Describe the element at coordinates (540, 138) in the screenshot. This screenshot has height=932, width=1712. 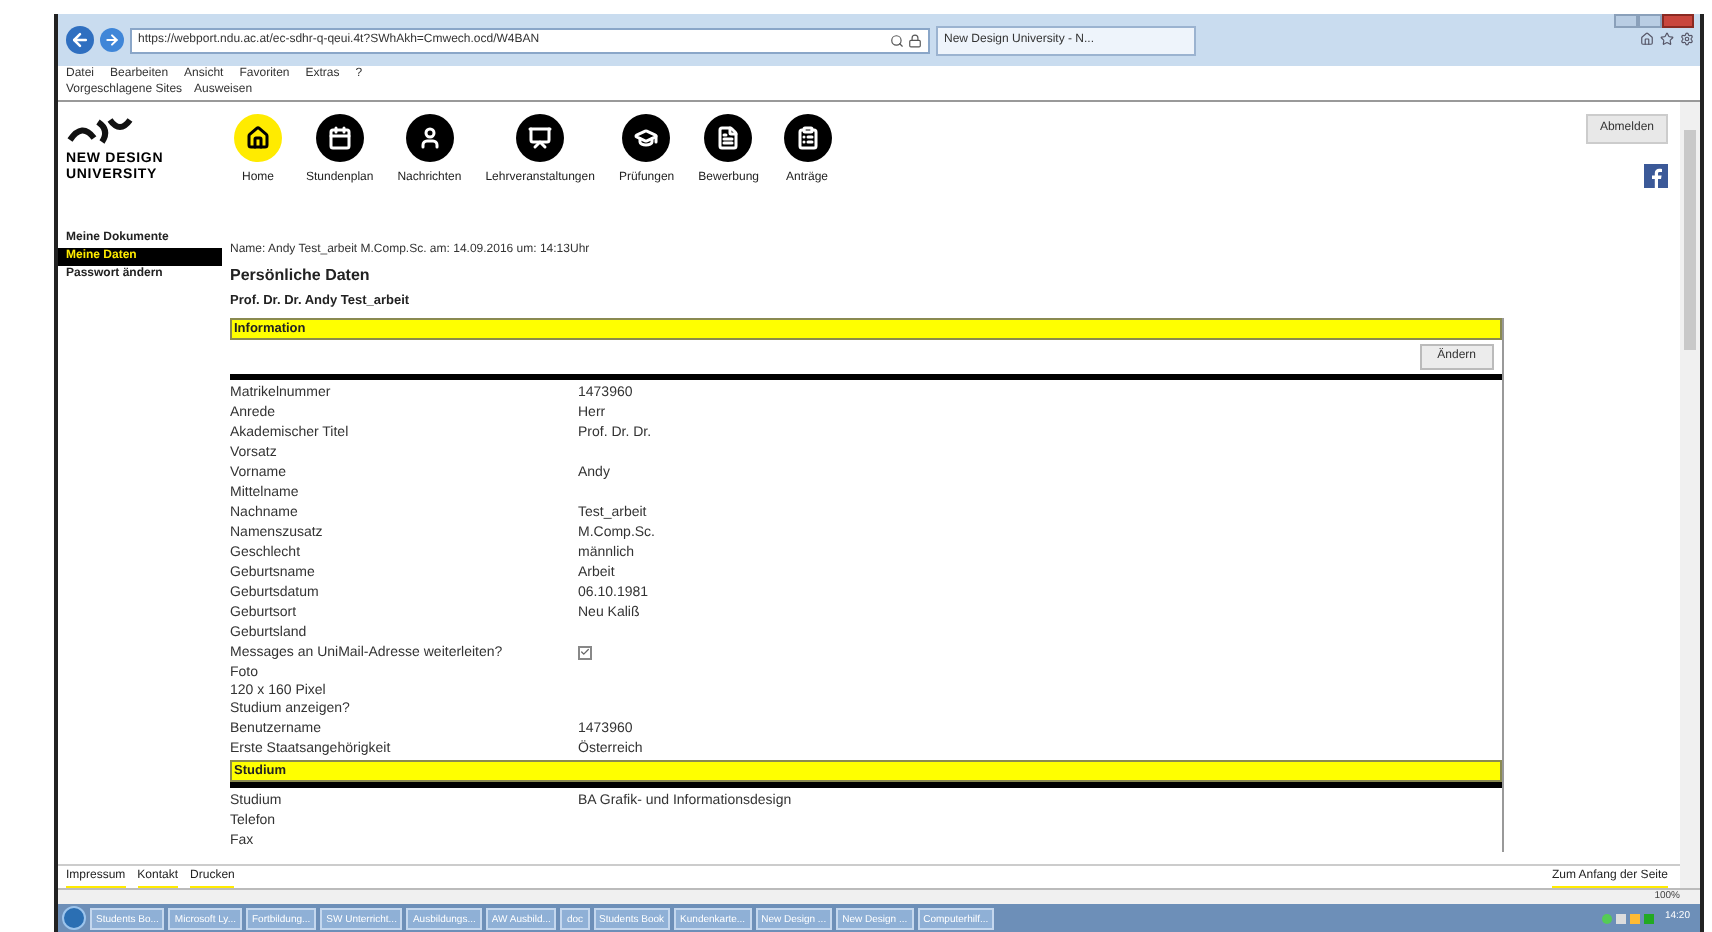
I see `presentation-icon` at that location.